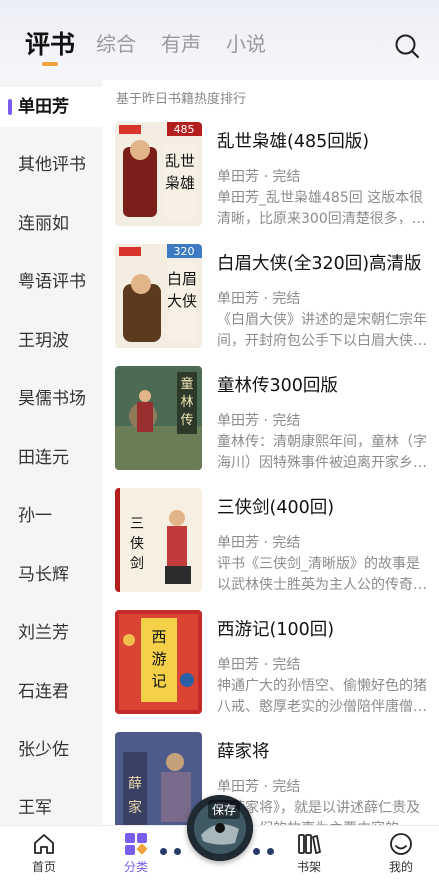 The width and height of the screenshot is (439, 883). Describe the element at coordinates (158, 174) in the screenshot. I see `book-cover: 485 乱世 枭雄` at that location.